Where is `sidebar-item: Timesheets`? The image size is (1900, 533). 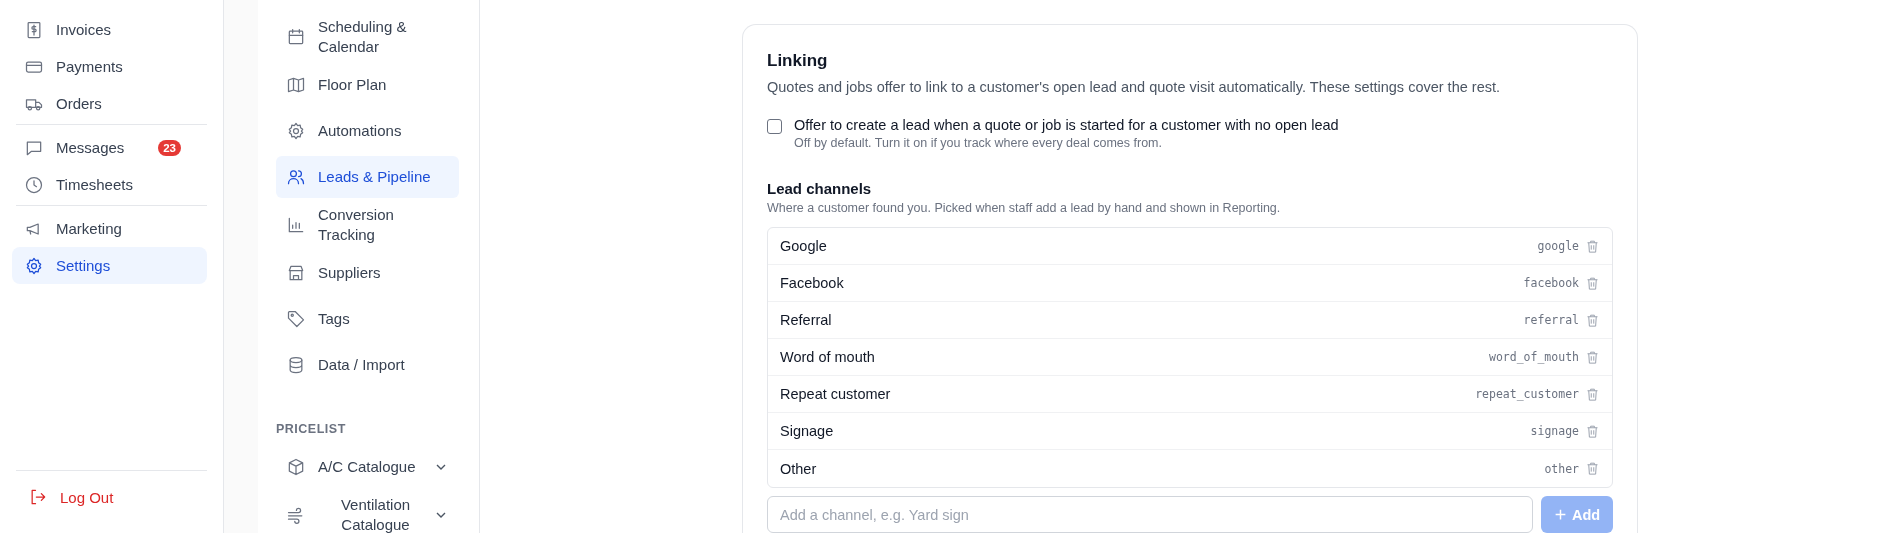
sidebar-item: Timesheets is located at coordinates (102, 184).